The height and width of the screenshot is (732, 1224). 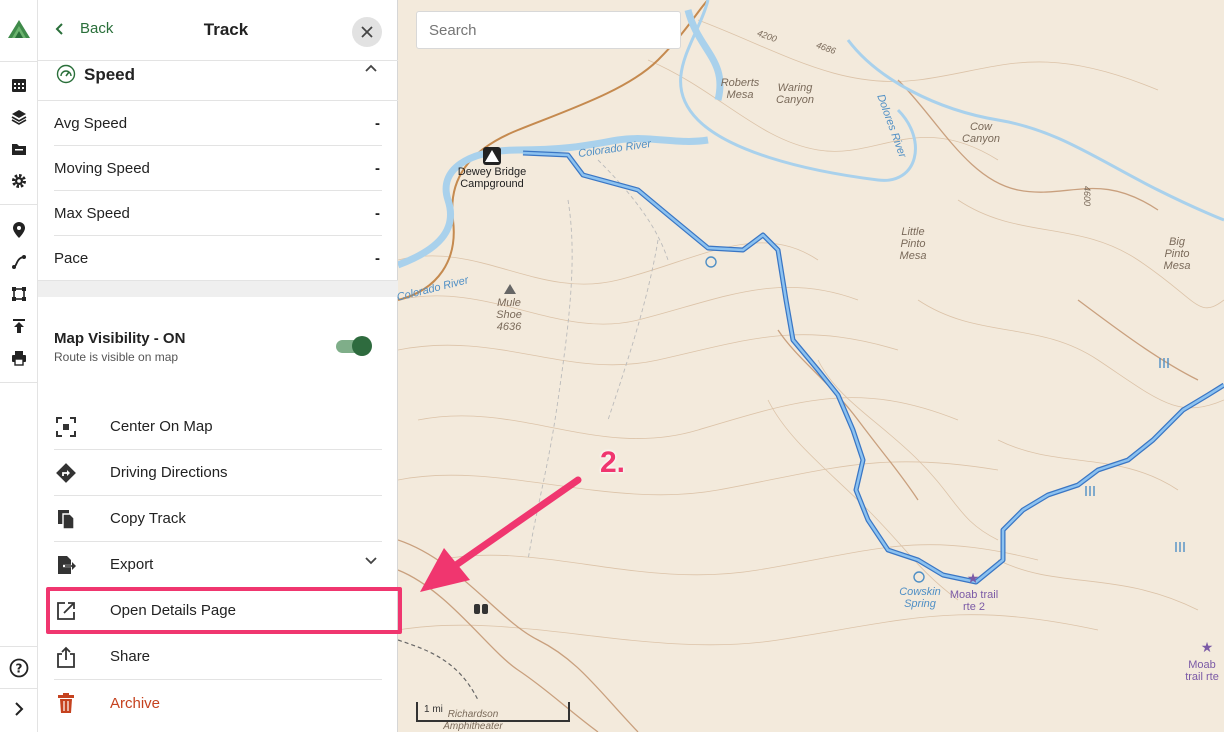 I want to click on annotation-highlight-box, so click(x=224, y=610).